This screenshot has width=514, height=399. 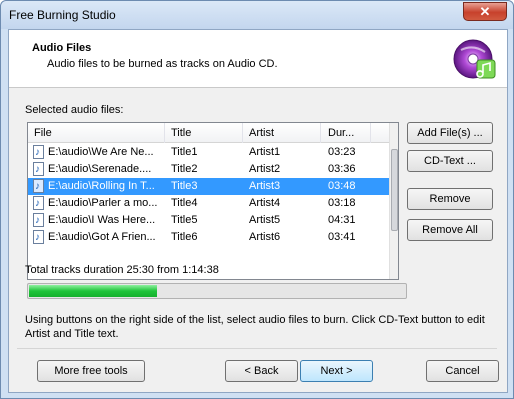 What do you see at coordinates (184, 220) in the screenshot?
I see `title-cell: Title5` at bounding box center [184, 220].